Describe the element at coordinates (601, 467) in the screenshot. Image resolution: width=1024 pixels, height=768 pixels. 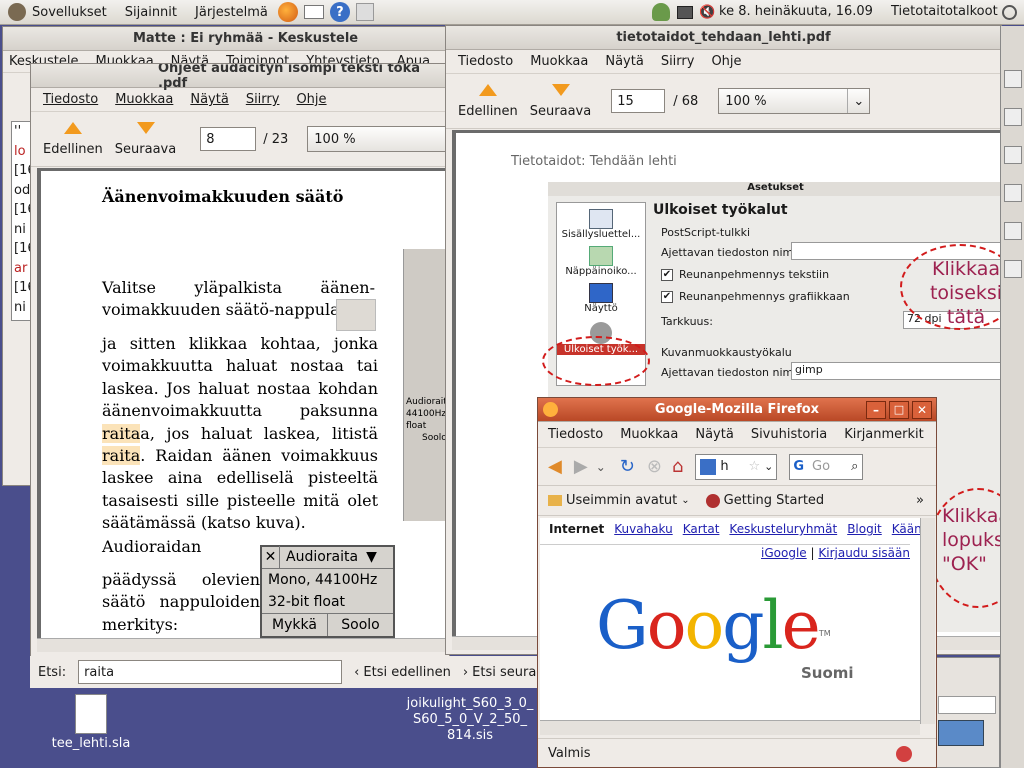
I see `history-dropdown-icon: ⌄` at that location.